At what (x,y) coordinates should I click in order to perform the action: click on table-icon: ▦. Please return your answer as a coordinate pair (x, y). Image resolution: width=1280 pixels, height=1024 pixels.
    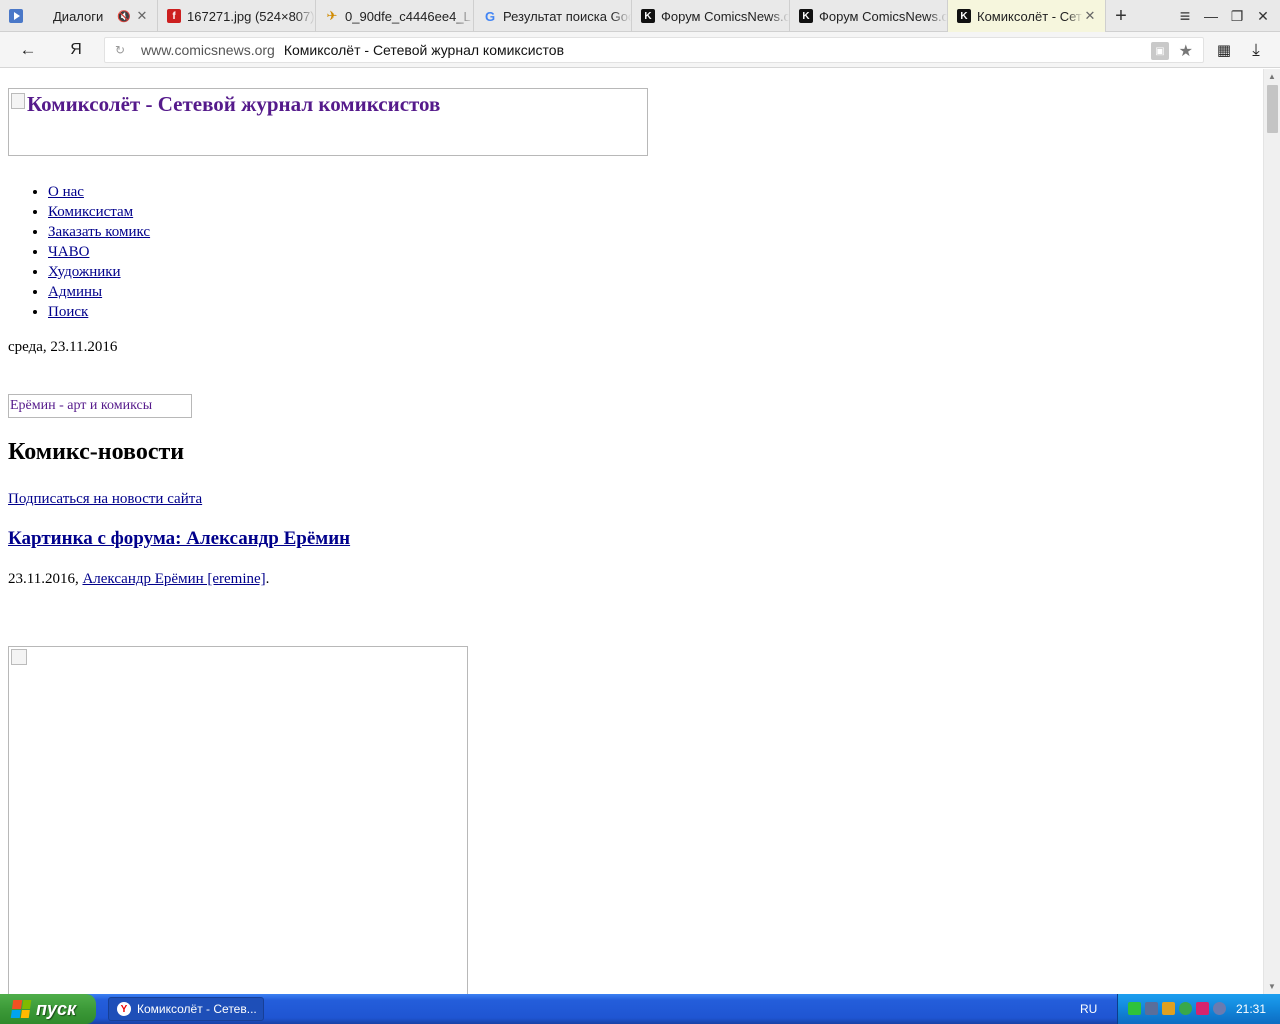
    Looking at the image, I should click on (1224, 50).